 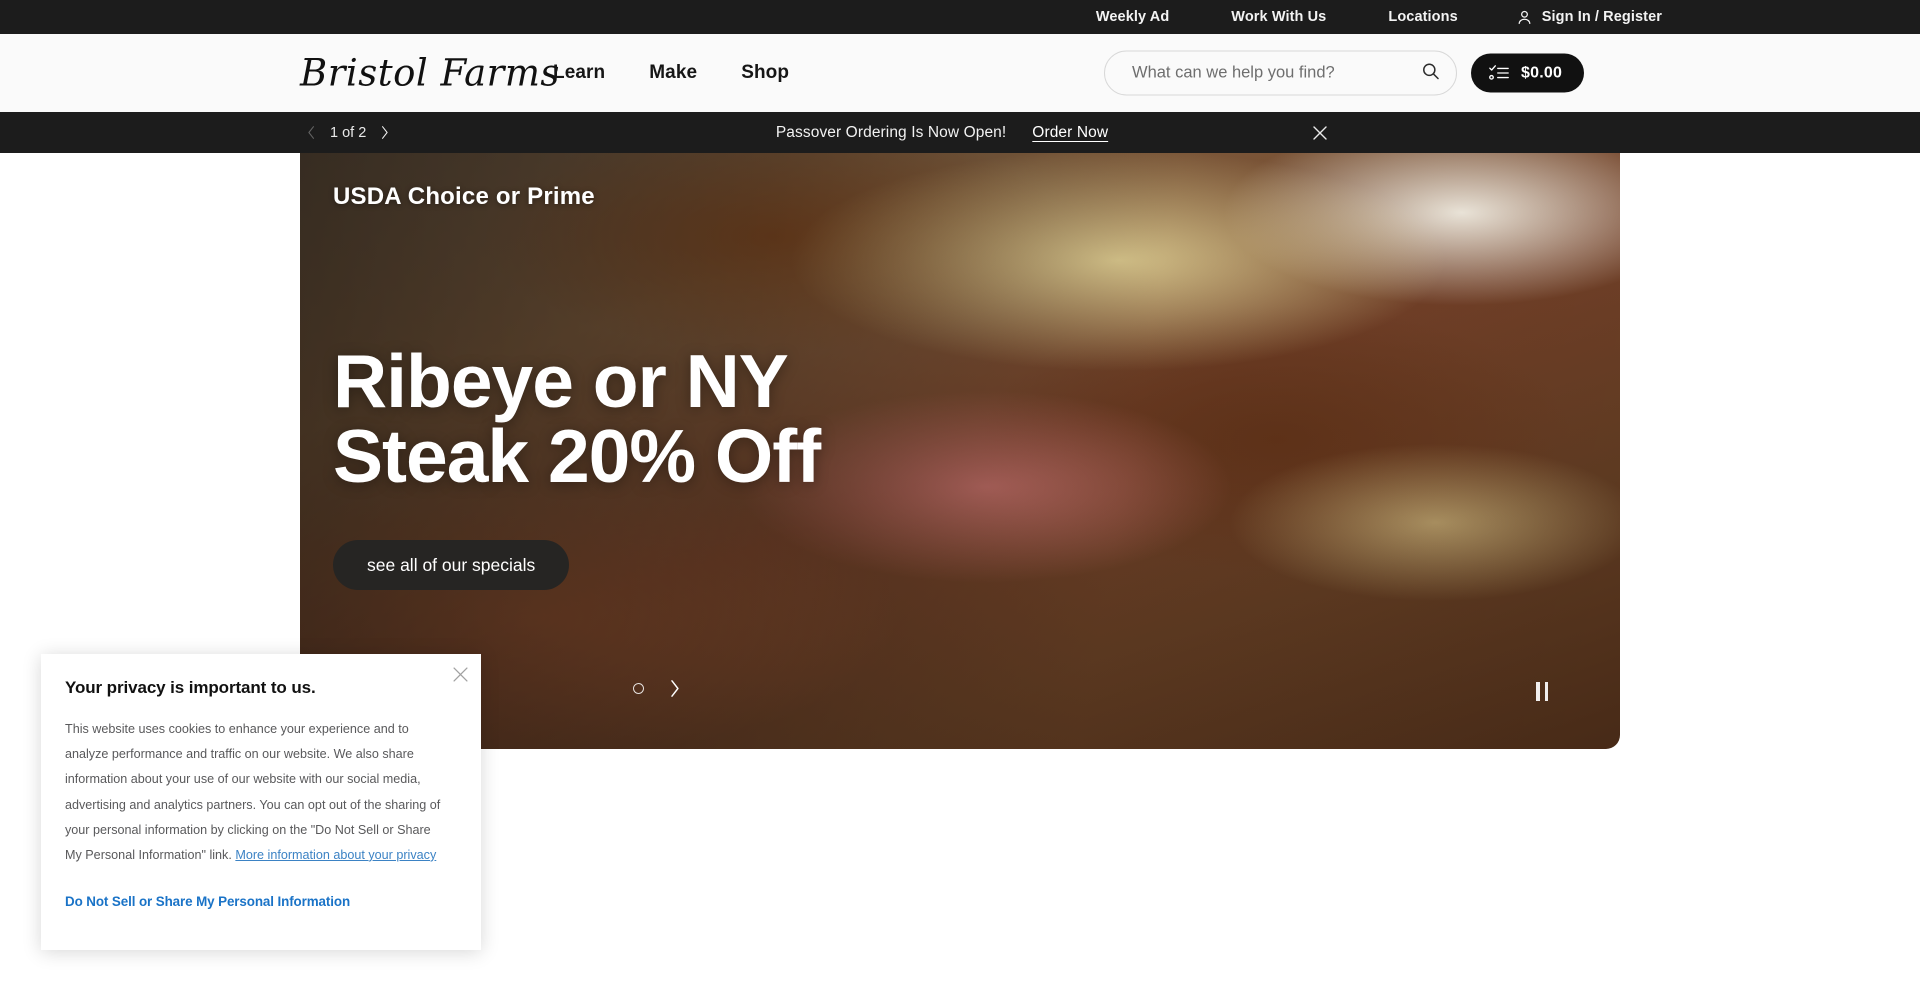 I want to click on nav-item-make: Make, so click(x=673, y=73).